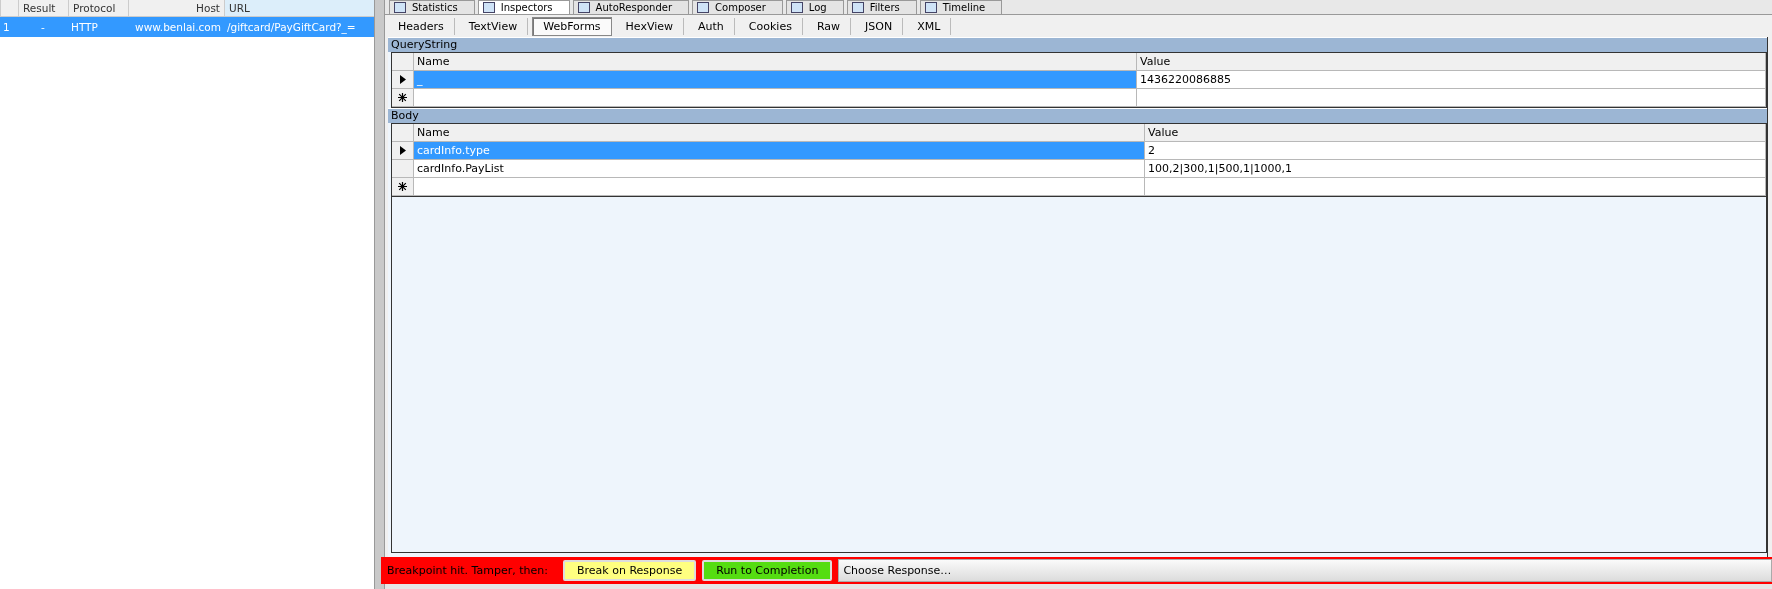 The height and width of the screenshot is (589, 1772). What do you see at coordinates (879, 26) in the screenshot?
I see `tab: JSON` at bounding box center [879, 26].